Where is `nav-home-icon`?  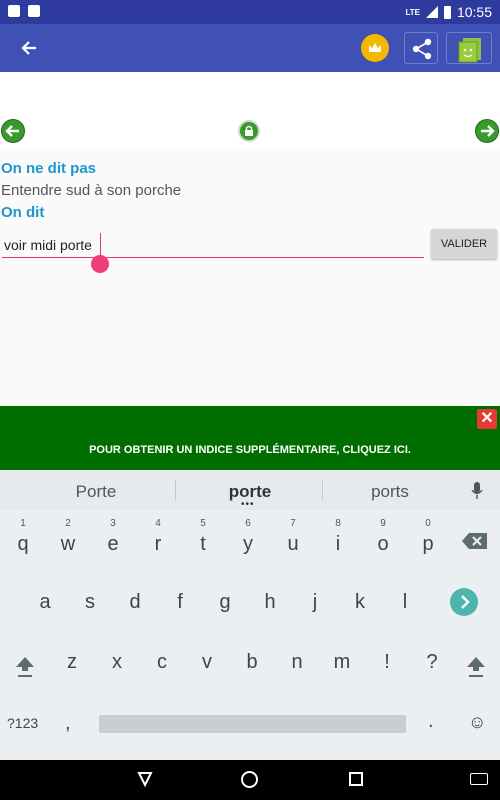 nav-home-icon is located at coordinates (249, 779).